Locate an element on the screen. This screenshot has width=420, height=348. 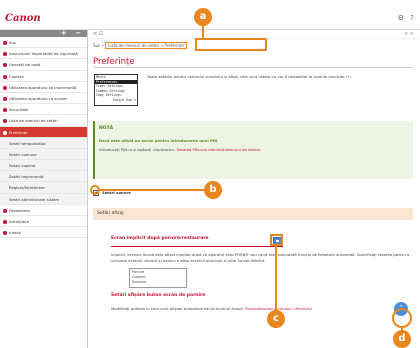
sidebar-item-label: Setări comune is located at coordinates (23, 154).